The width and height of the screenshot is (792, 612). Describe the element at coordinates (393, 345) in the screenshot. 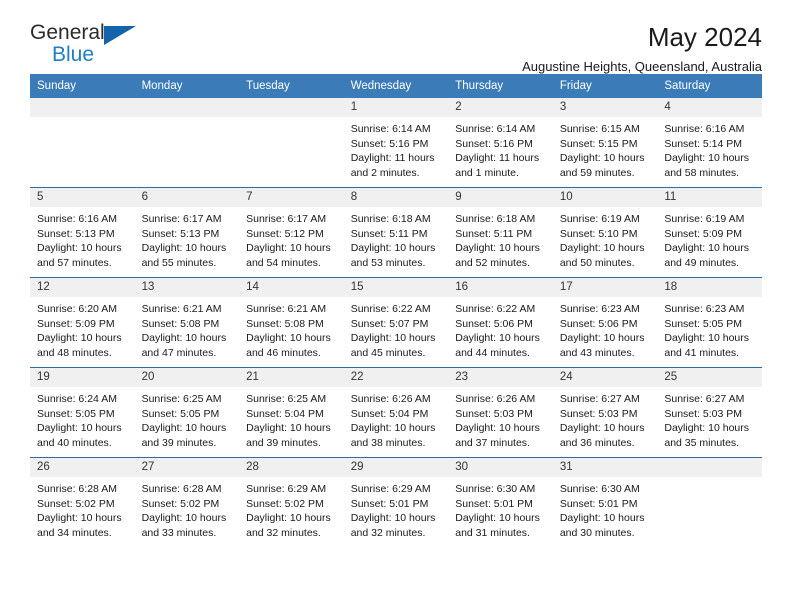

I see `daylight-text: Daylight: 10 hours and 45 minutes.` at that location.